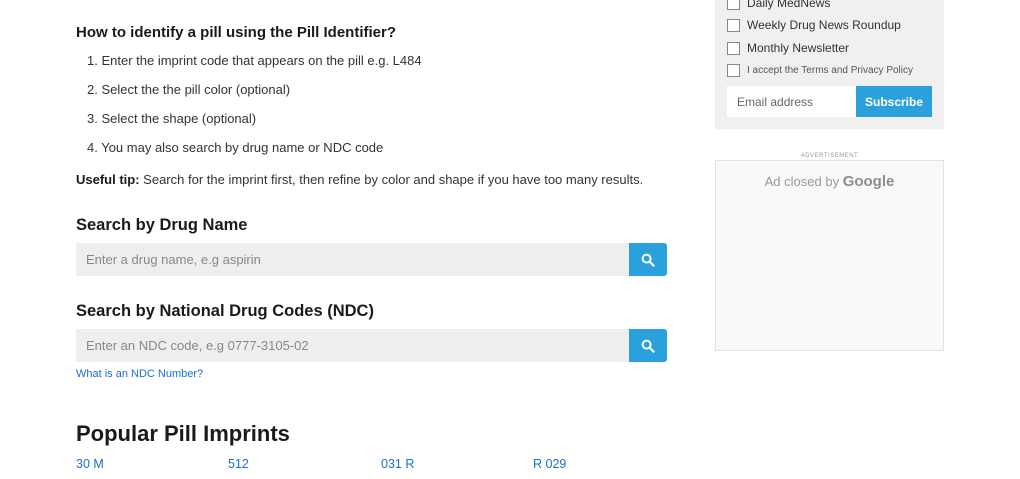  I want to click on ad-slot: Ad closed by Google, so click(829, 255).